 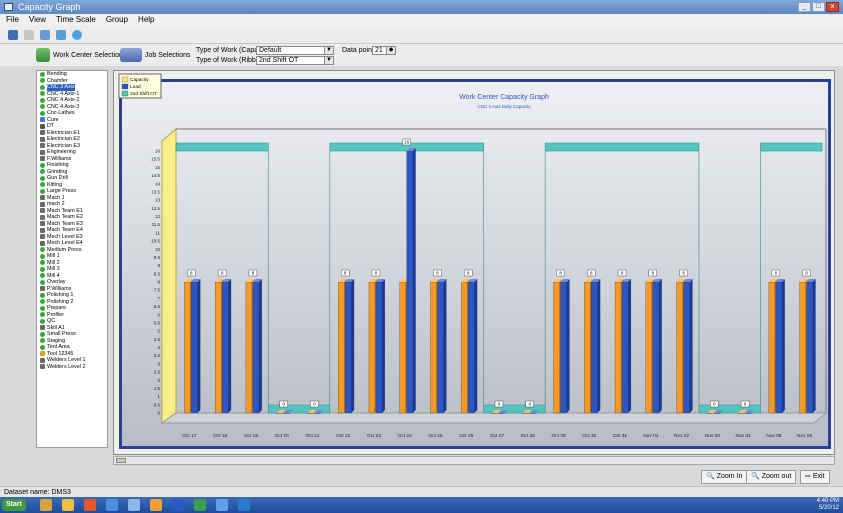 What do you see at coordinates (724, 477) in the screenshot?
I see `zoom-in-button: 🔍 Zoom In` at bounding box center [724, 477].